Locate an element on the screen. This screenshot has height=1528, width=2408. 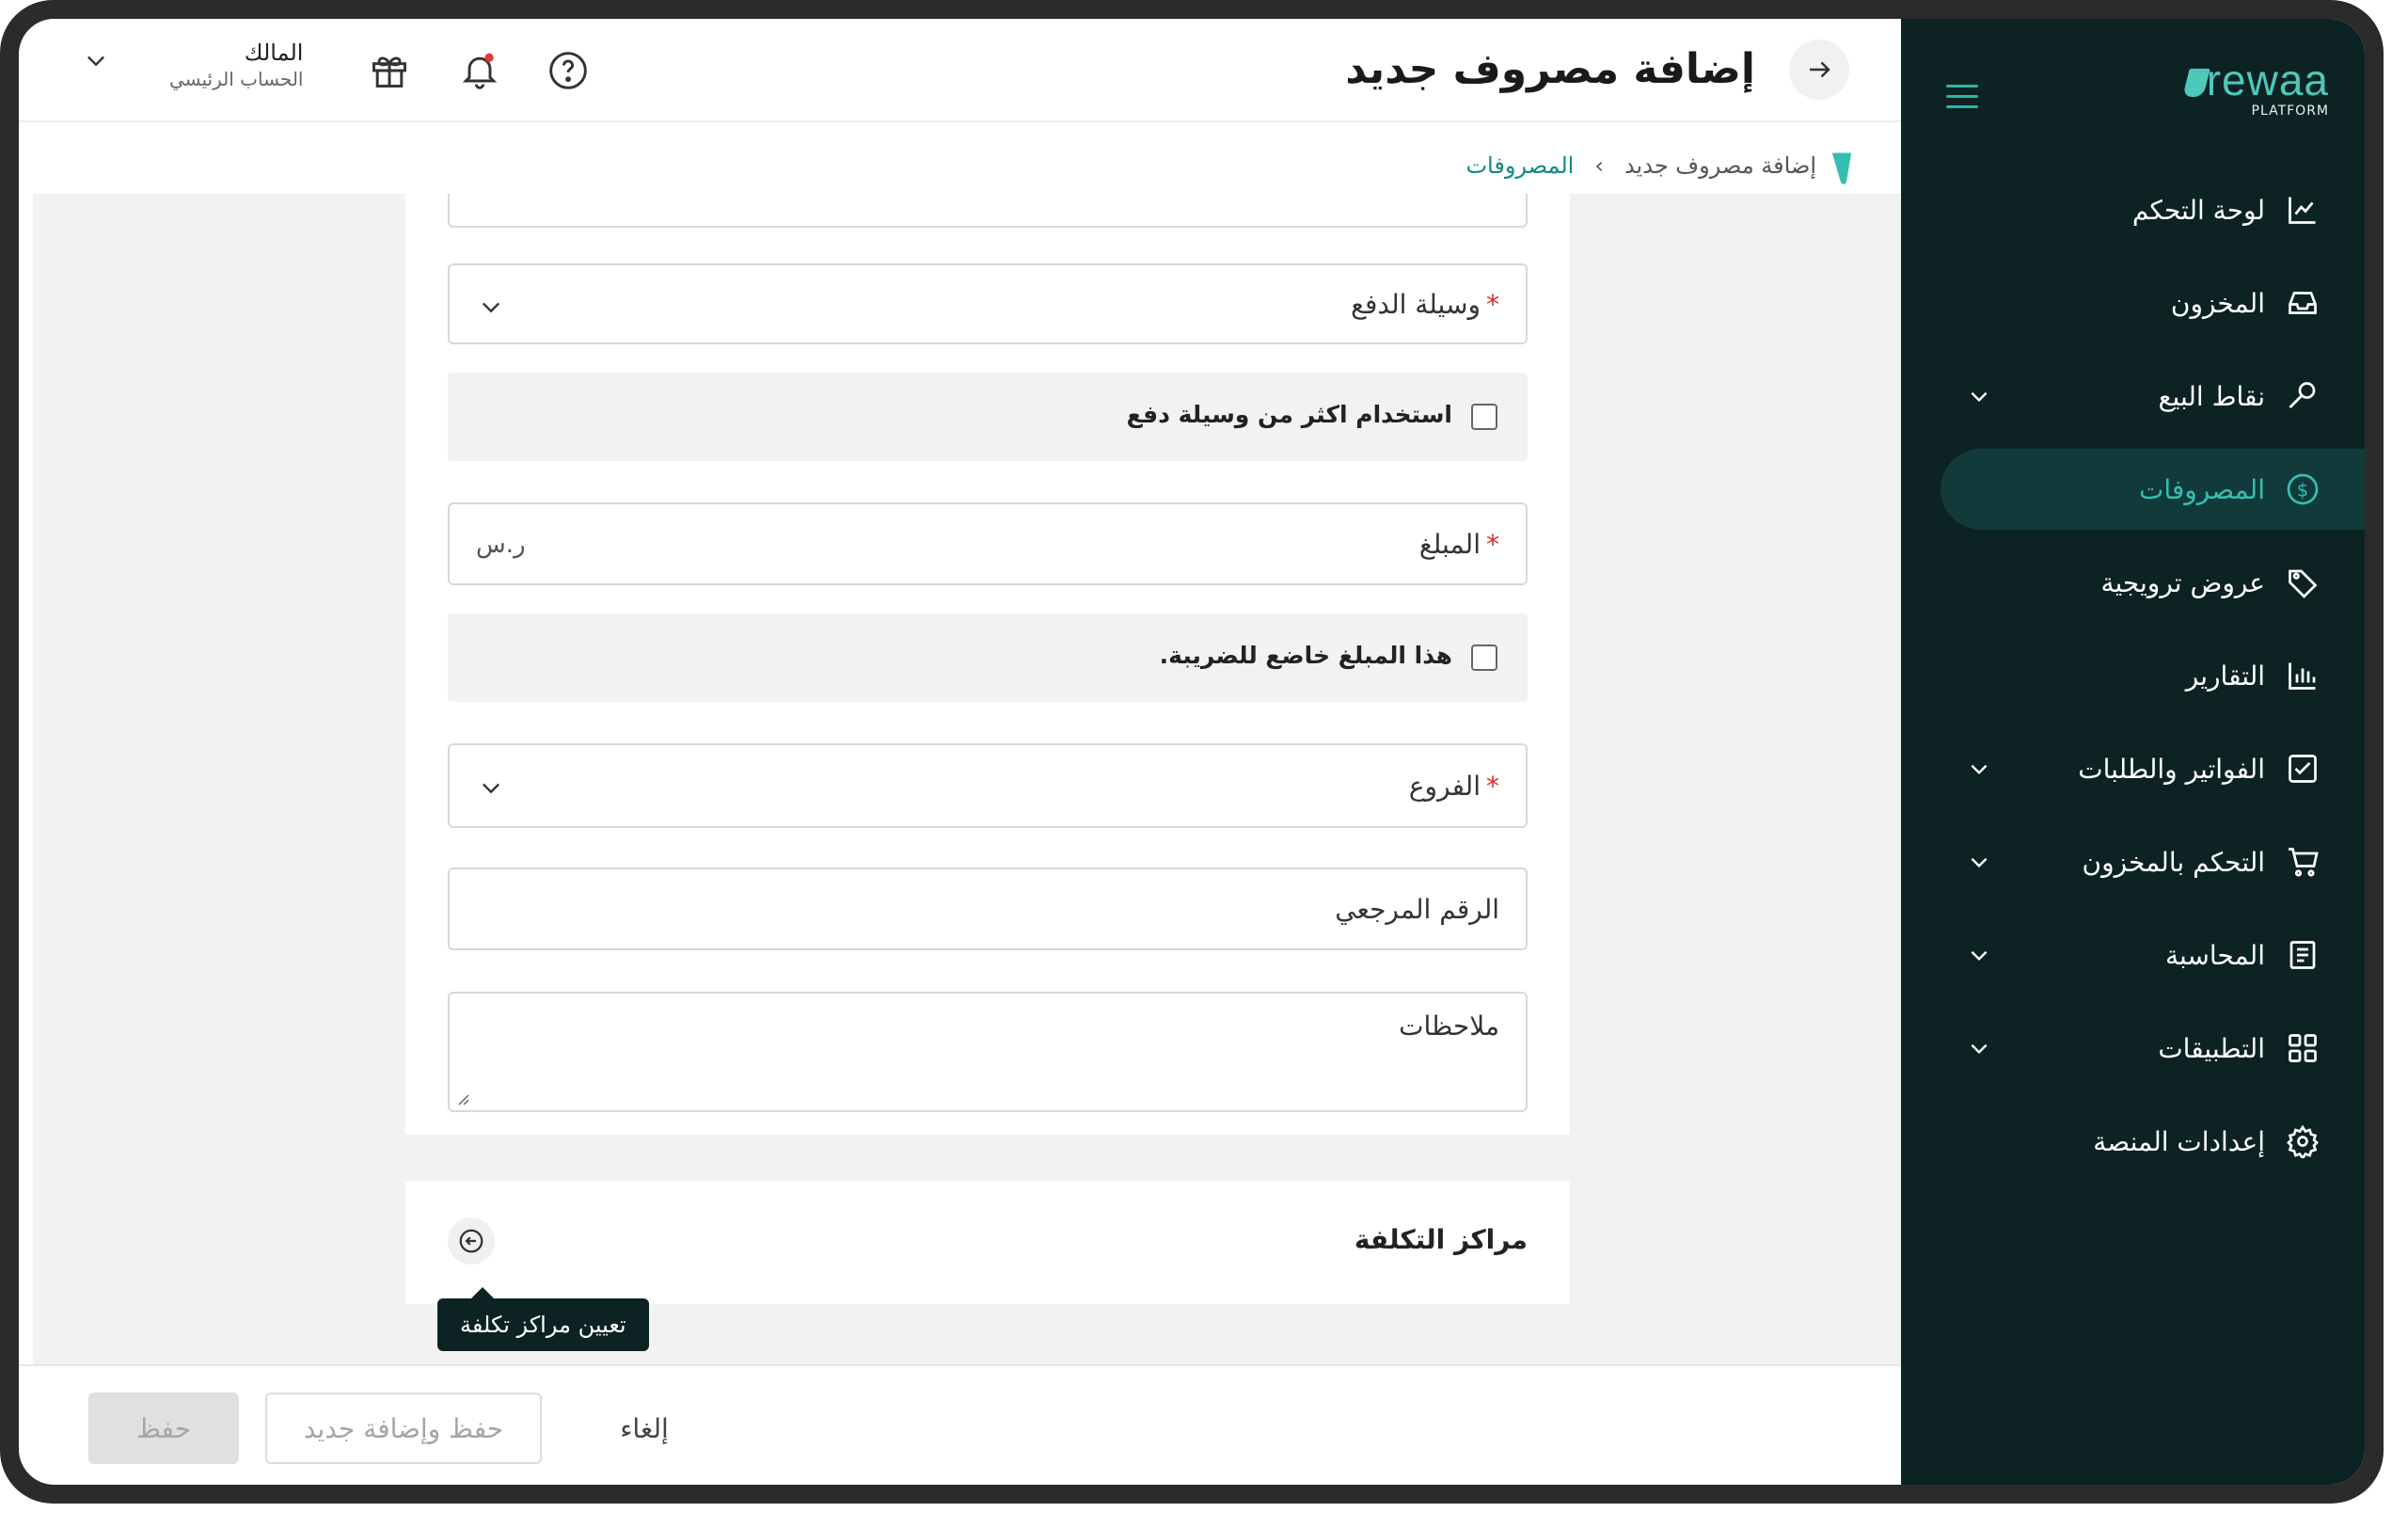
back-button is located at coordinates (1819, 70).